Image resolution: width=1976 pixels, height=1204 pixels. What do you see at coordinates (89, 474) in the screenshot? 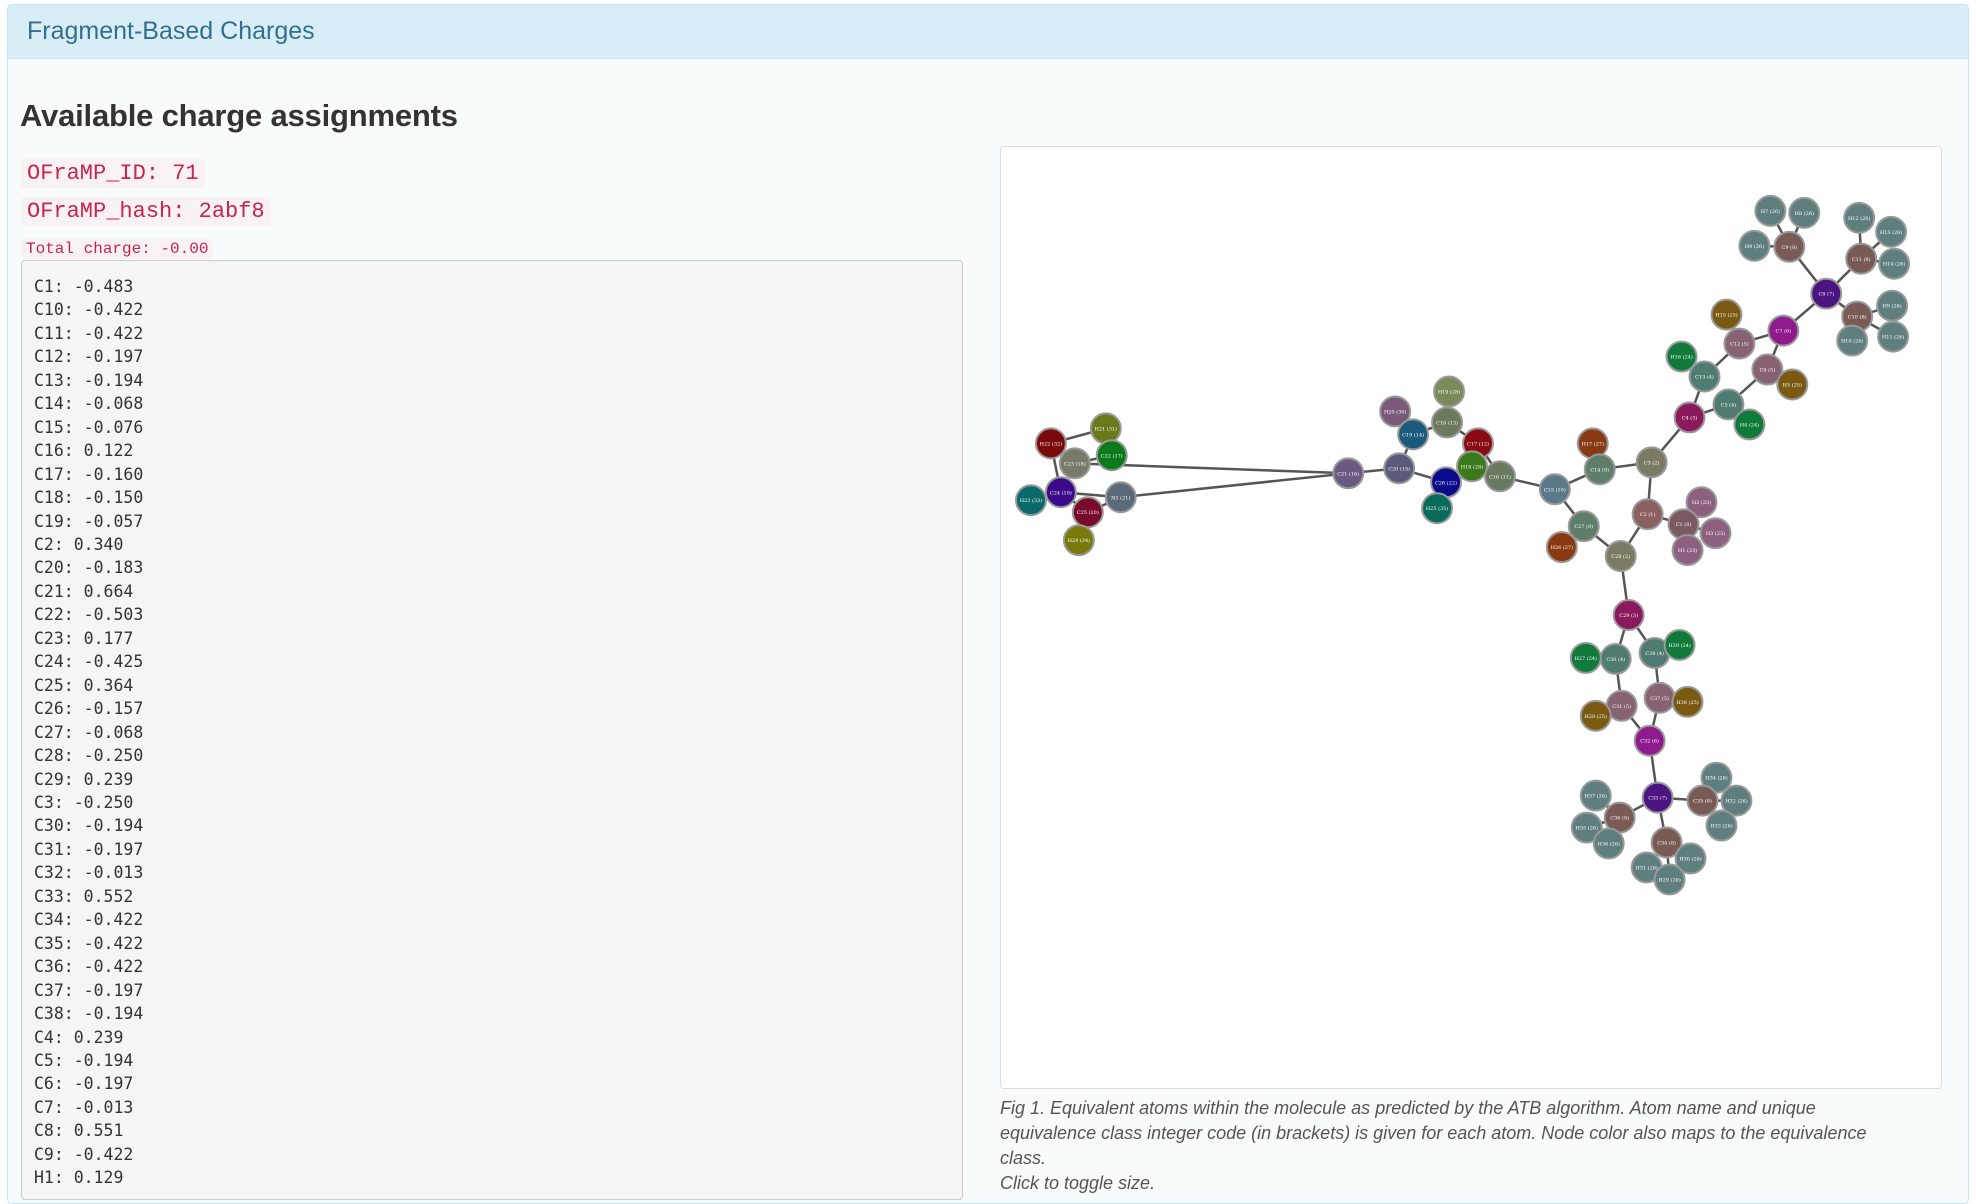
I see `charge-line: C17: -0.160` at bounding box center [89, 474].